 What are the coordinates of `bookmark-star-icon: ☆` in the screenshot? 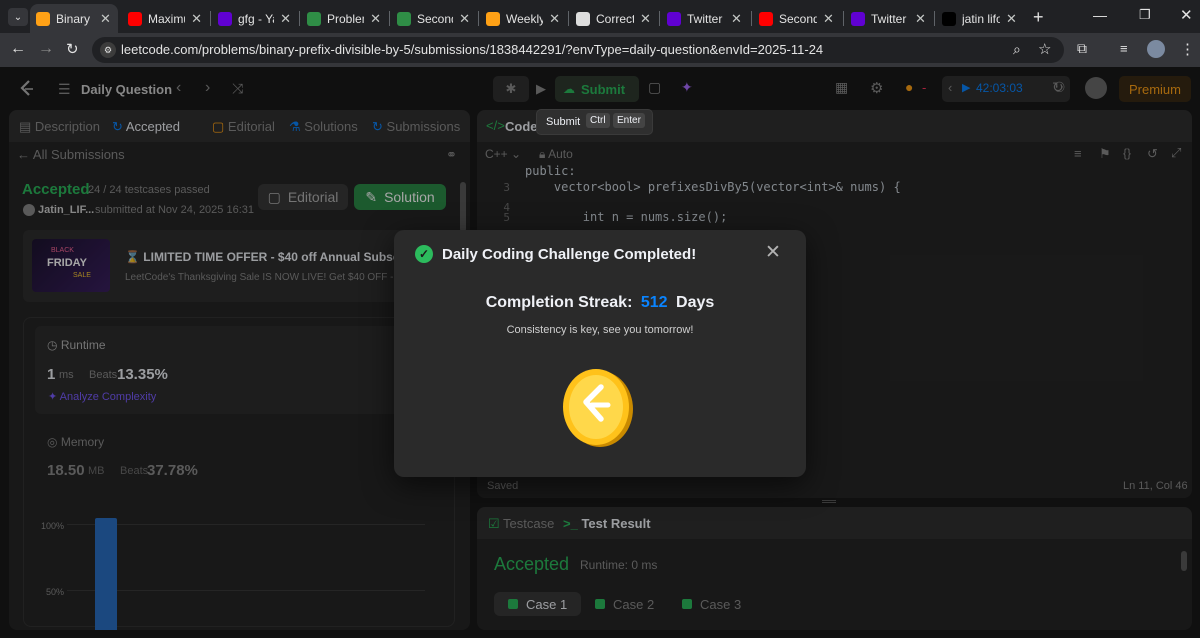 It's located at (1044, 49).